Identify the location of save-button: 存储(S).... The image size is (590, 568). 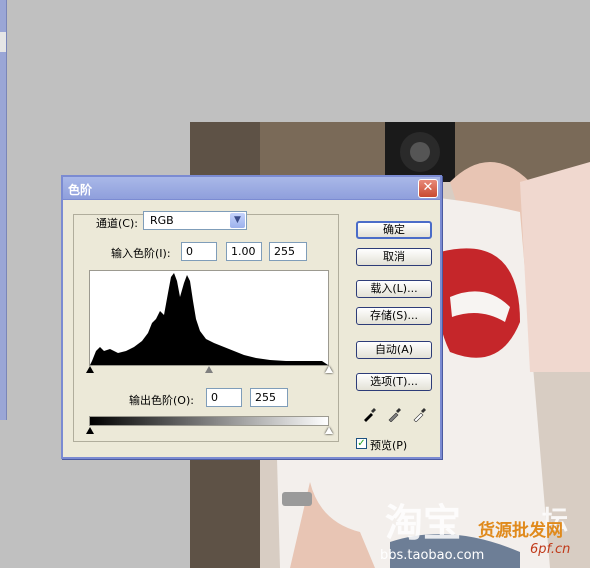
(394, 316).